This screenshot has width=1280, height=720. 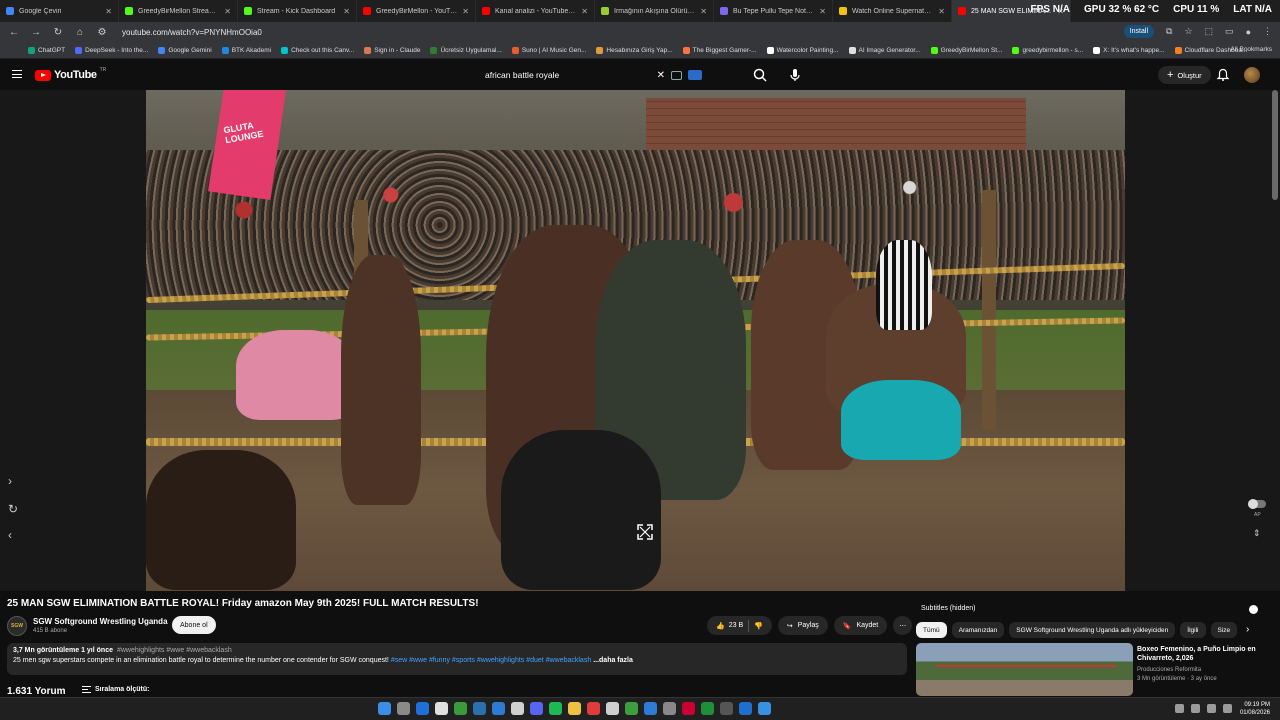 I want to click on bookmark-item: Google Gemini, so click(x=185, y=50).